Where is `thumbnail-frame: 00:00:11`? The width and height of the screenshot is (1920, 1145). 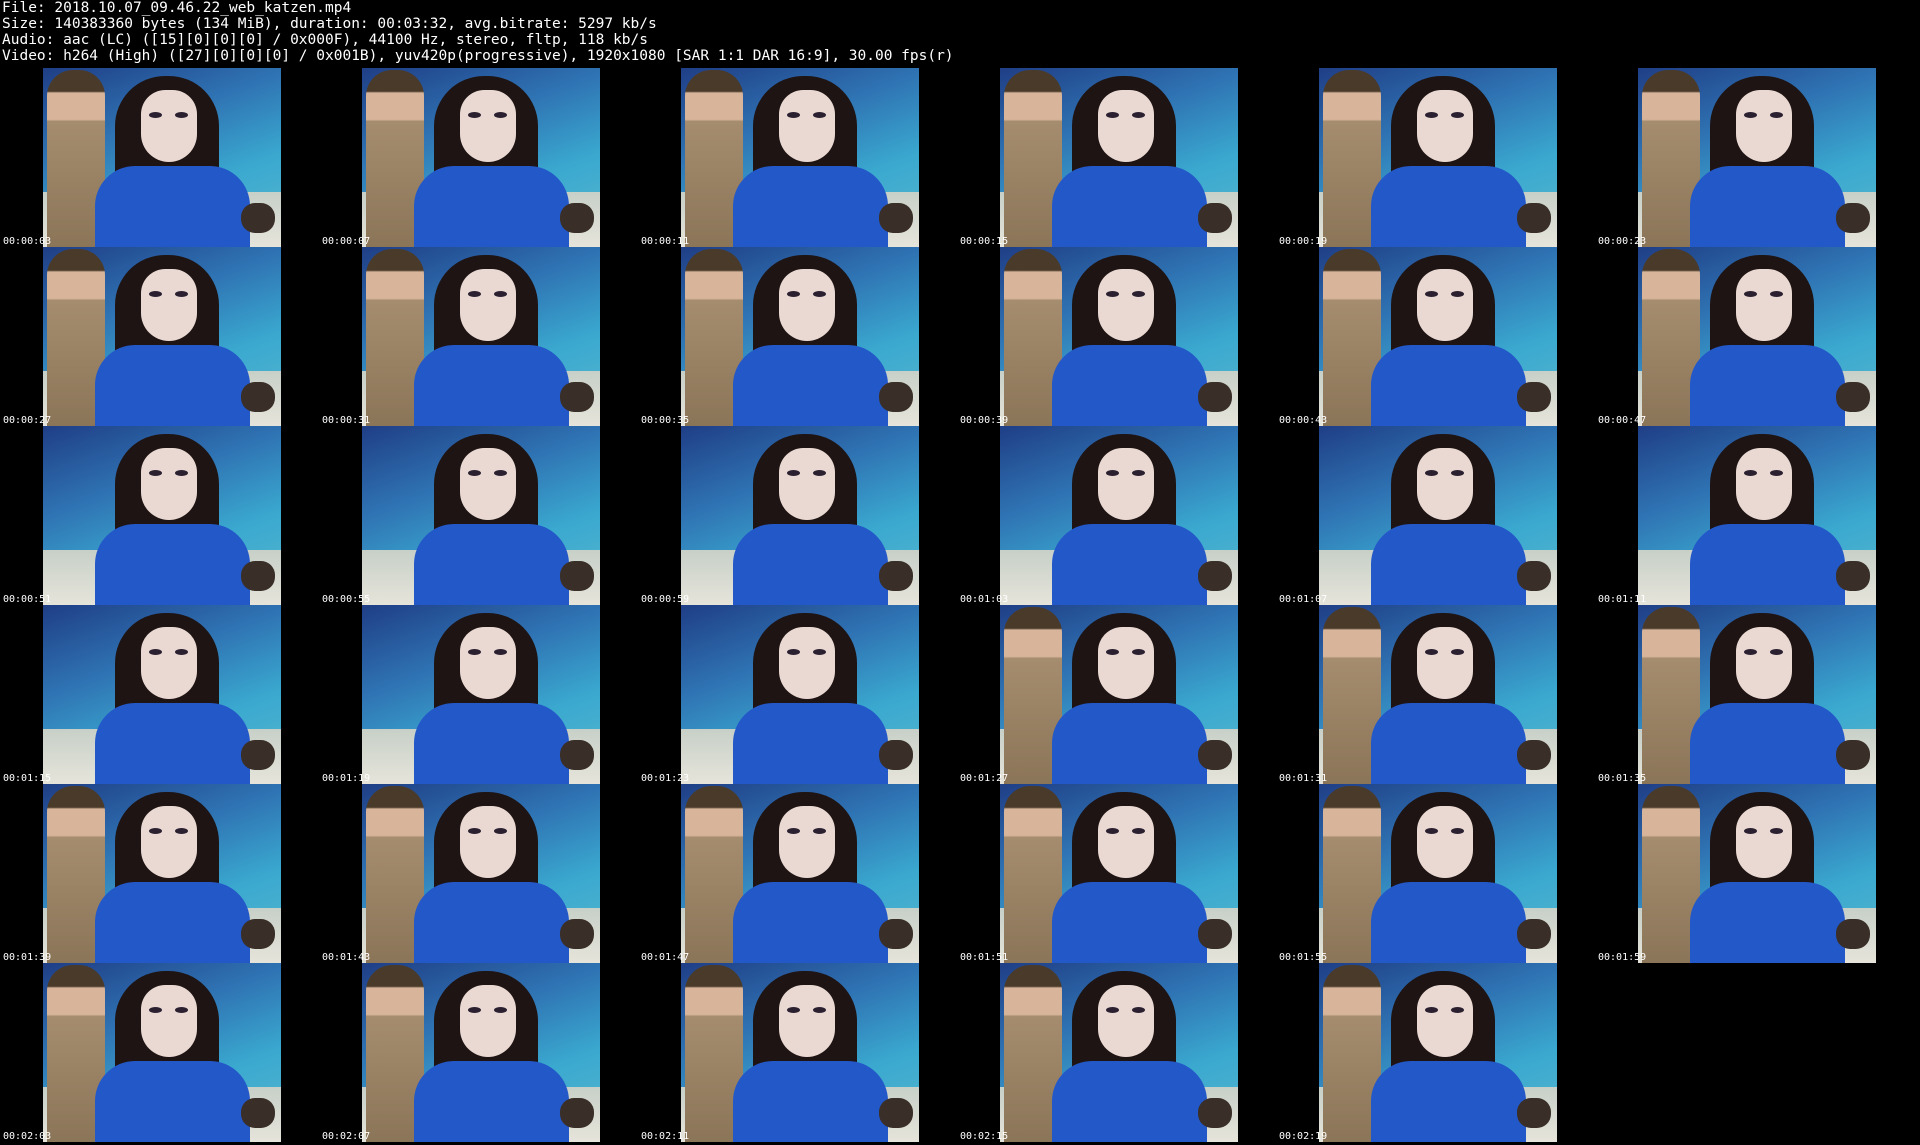 thumbnail-frame: 00:00:11 is located at coordinates (797, 157).